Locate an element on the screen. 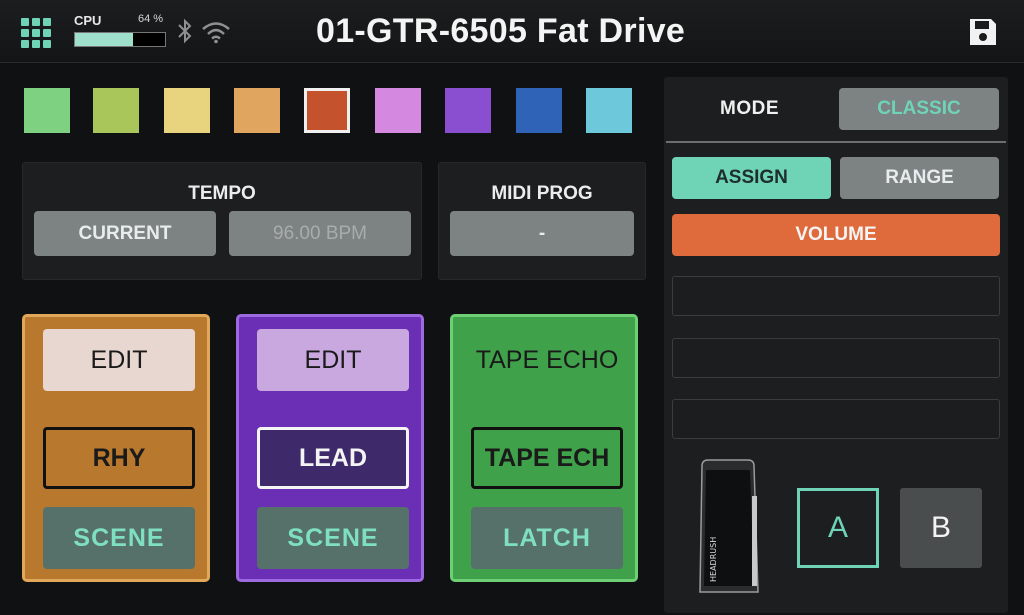 The width and height of the screenshot is (1024, 615). midi-prog-panel: MIDI PROG - is located at coordinates (542, 221).